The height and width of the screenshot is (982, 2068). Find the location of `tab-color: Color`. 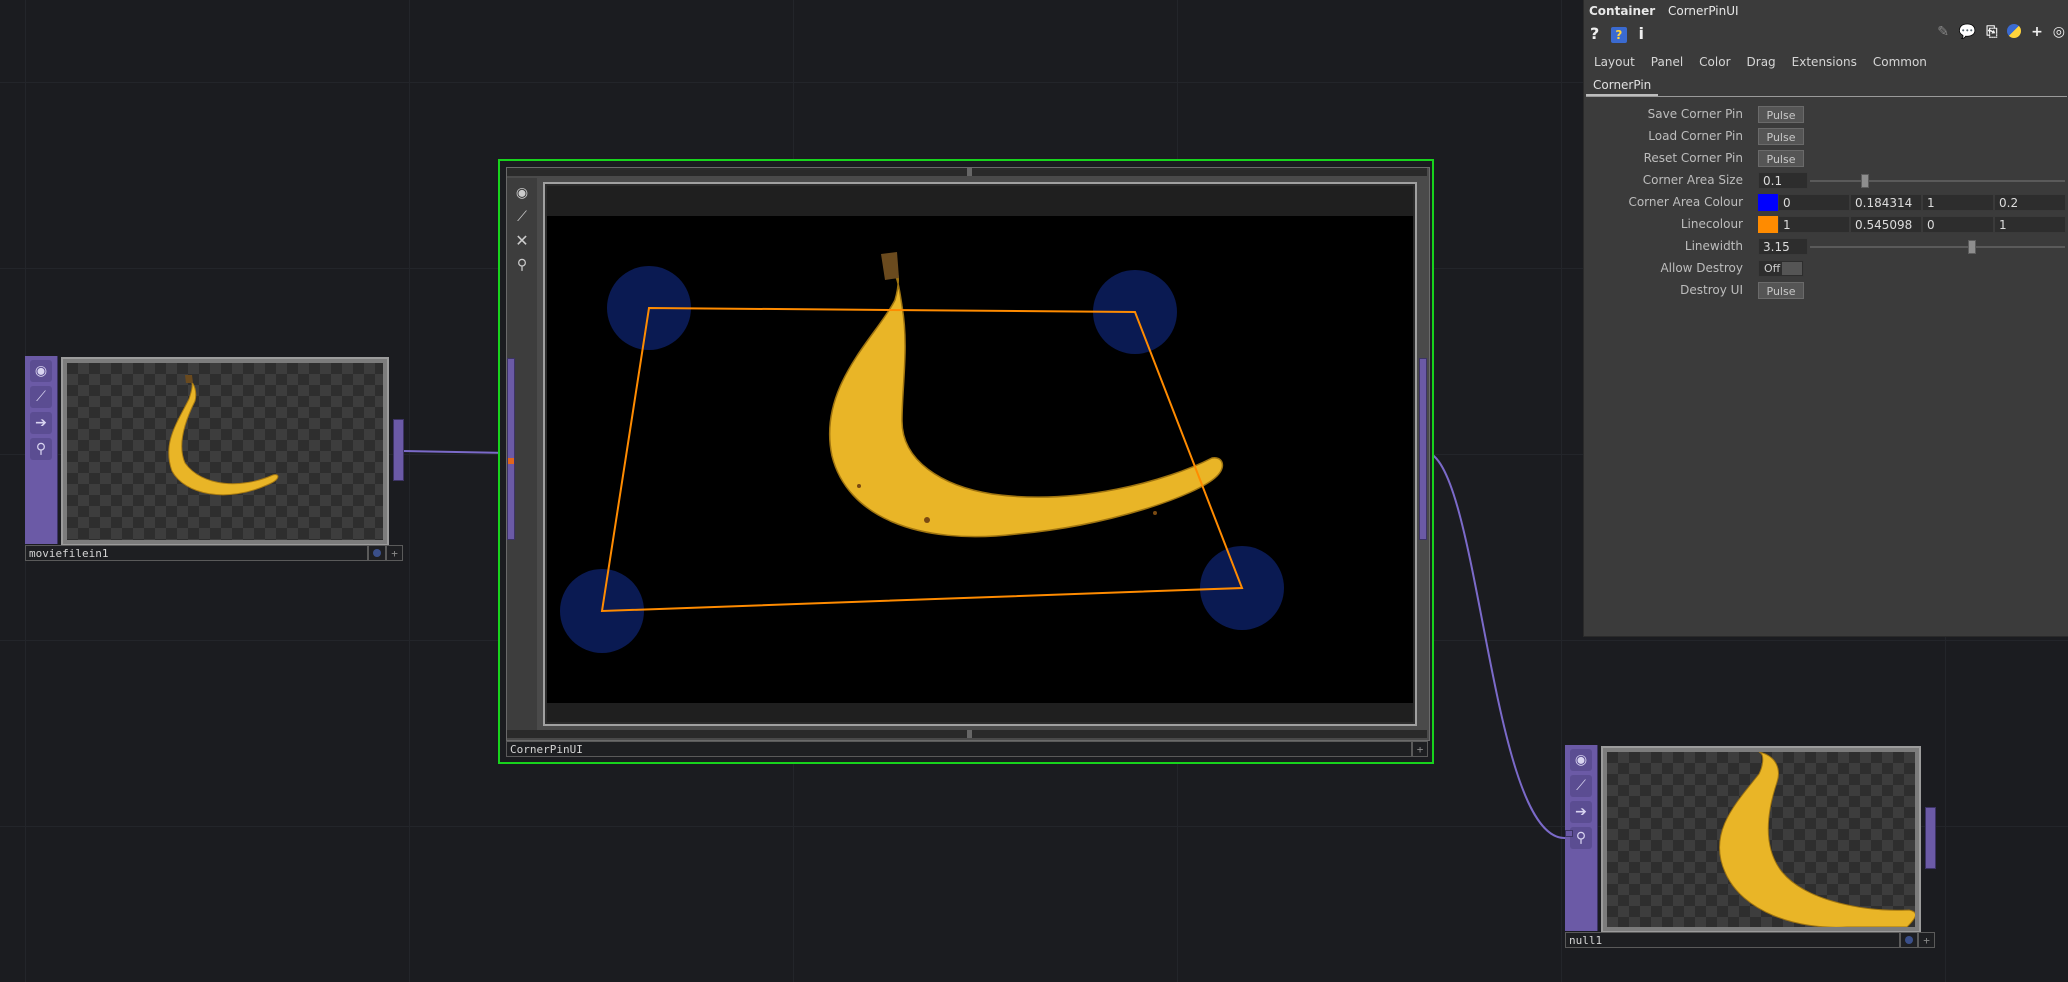

tab-color: Color is located at coordinates (1714, 62).